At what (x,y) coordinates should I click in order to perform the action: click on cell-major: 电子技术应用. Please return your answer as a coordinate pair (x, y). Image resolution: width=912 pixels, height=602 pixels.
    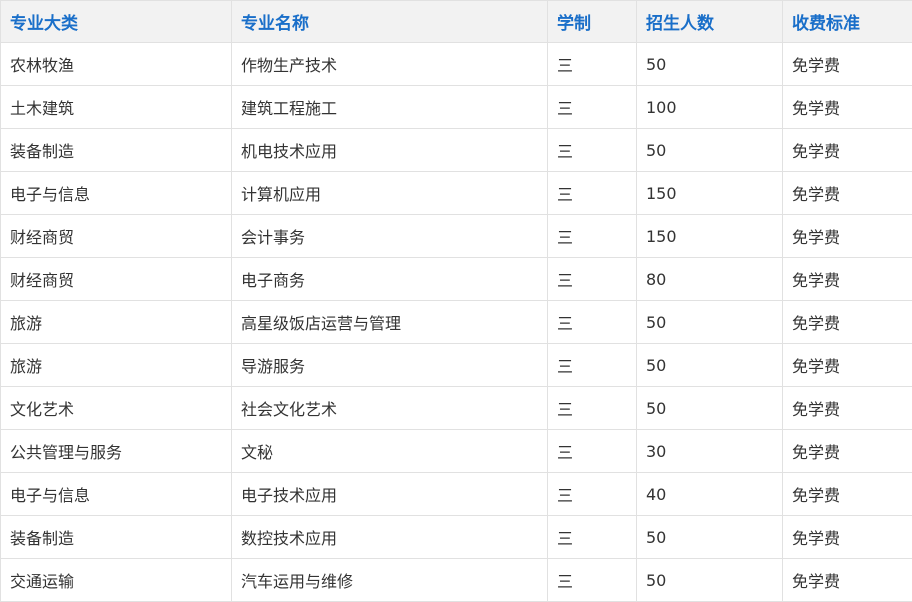
    Looking at the image, I should click on (389, 494).